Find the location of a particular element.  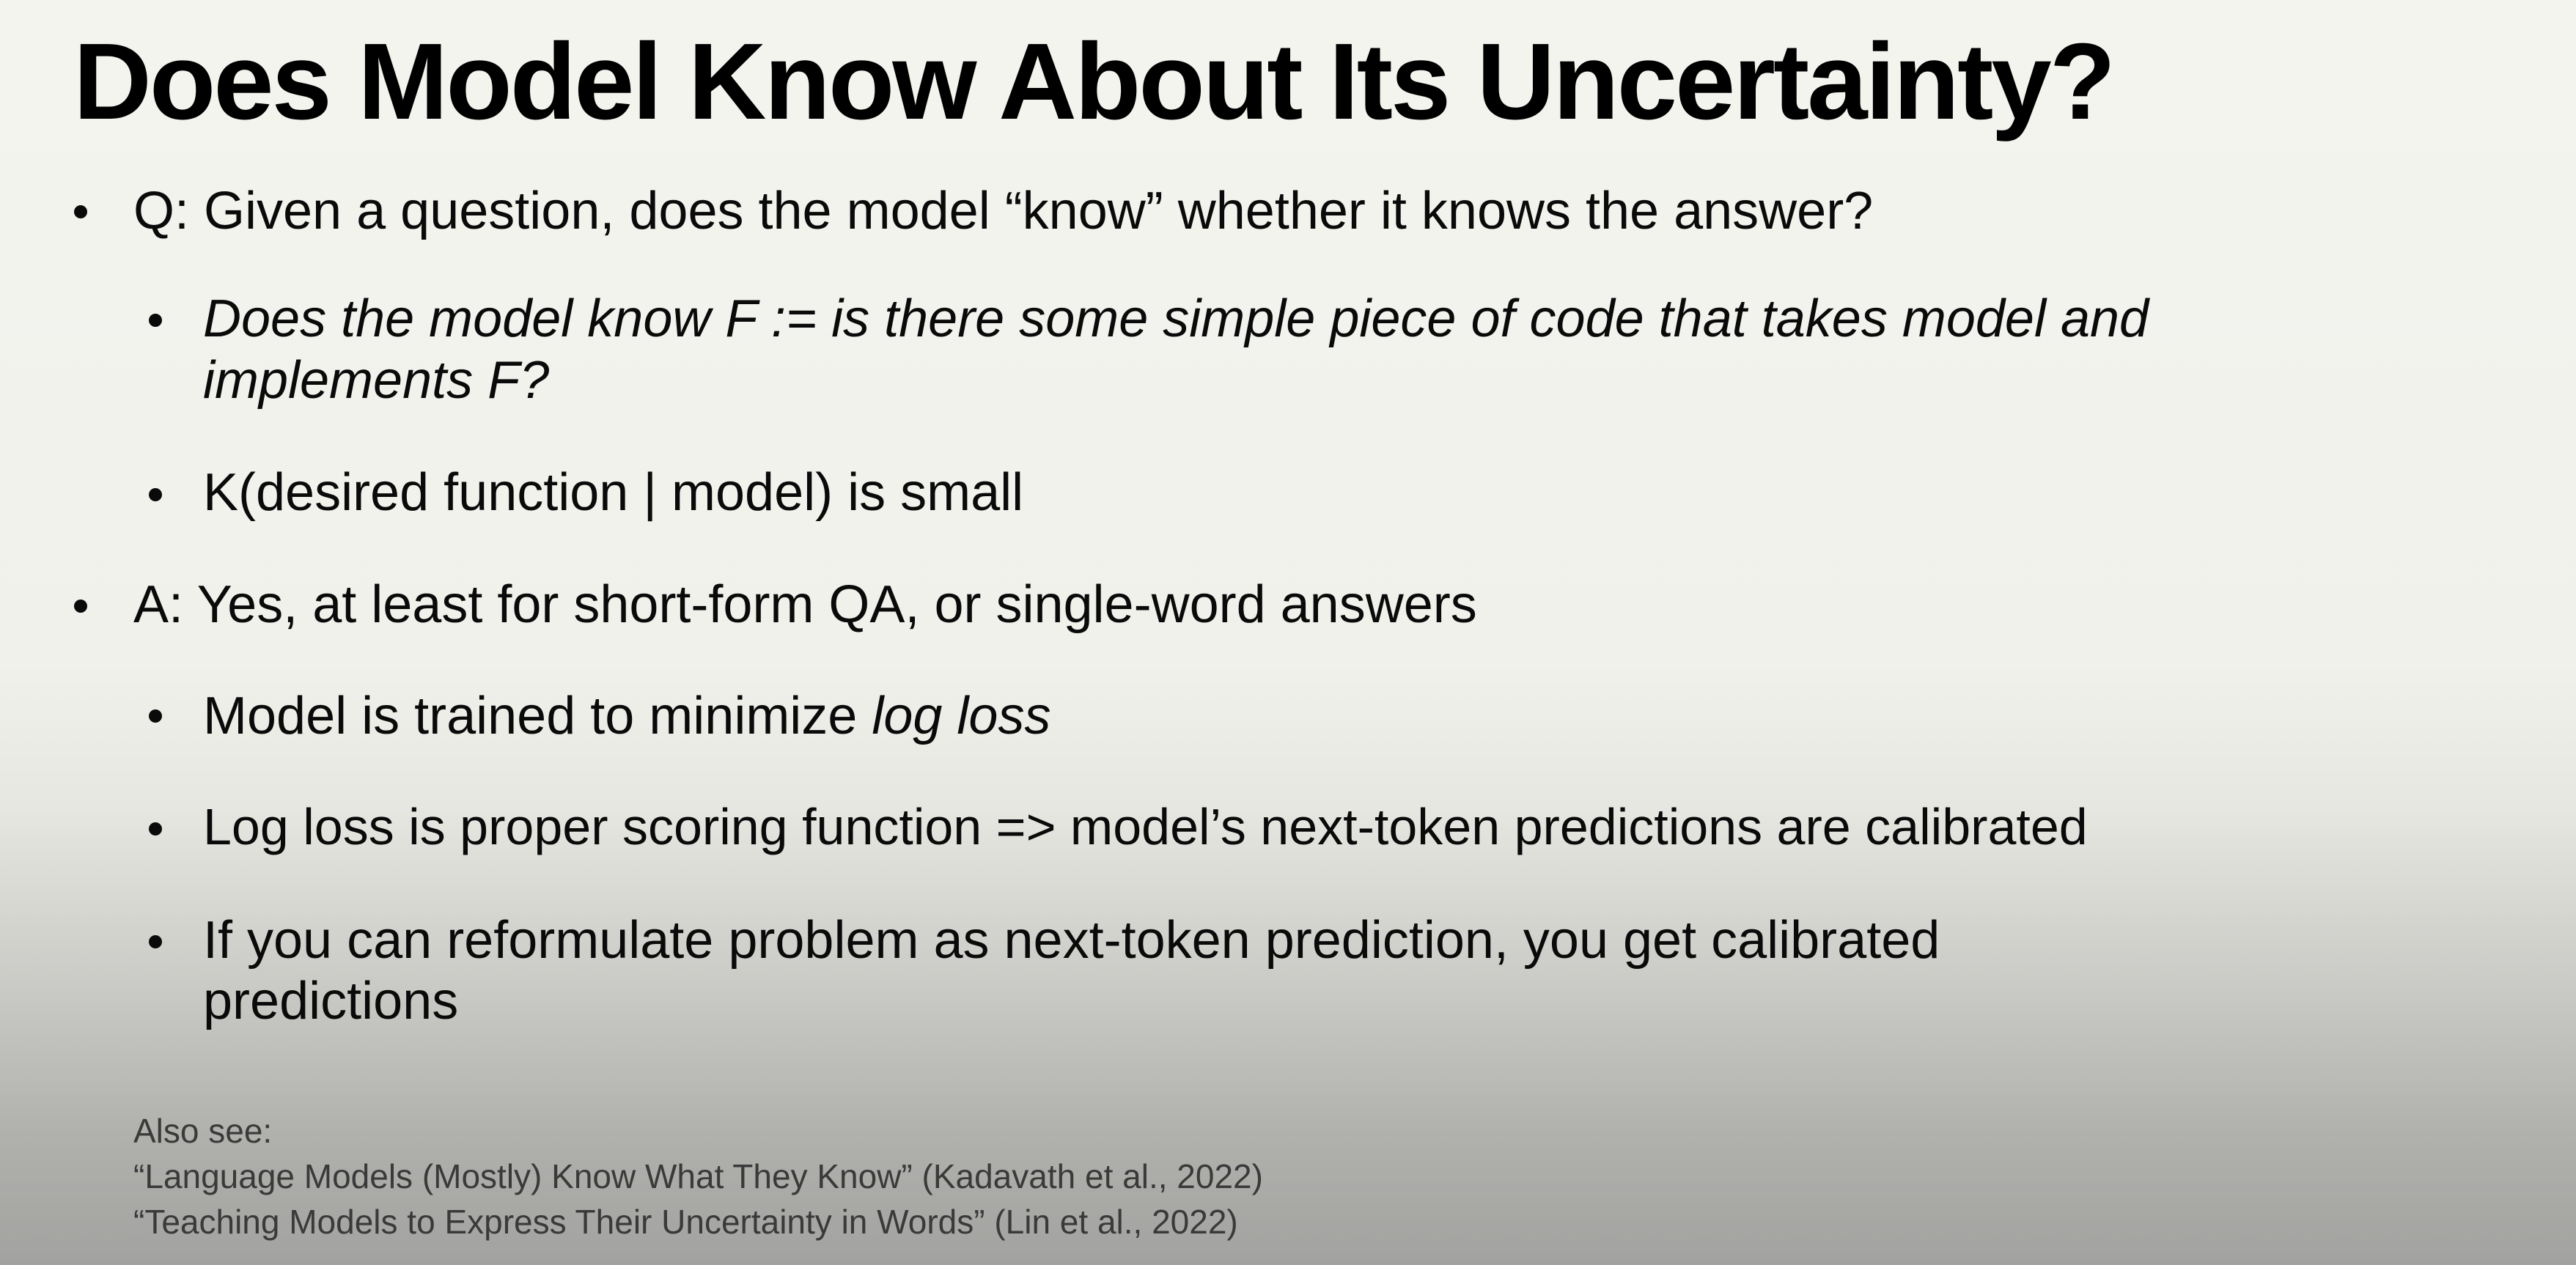

sub-bullet-a1-text: Model is trained to minimize log loss is located at coordinates (626, 716).